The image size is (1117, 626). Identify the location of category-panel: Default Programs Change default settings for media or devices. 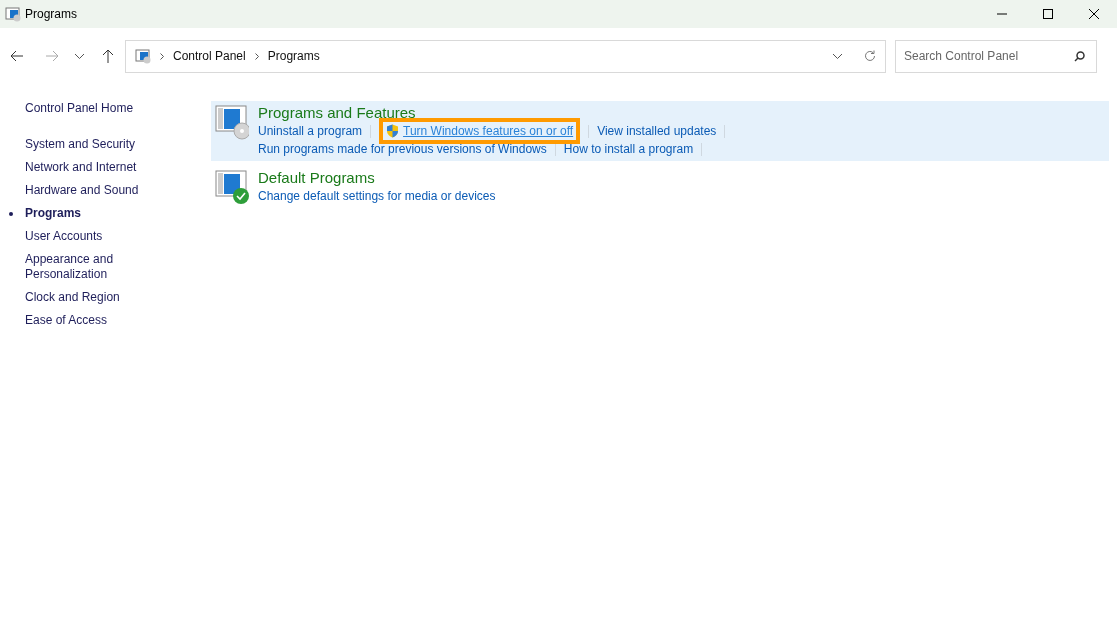
(660, 187).